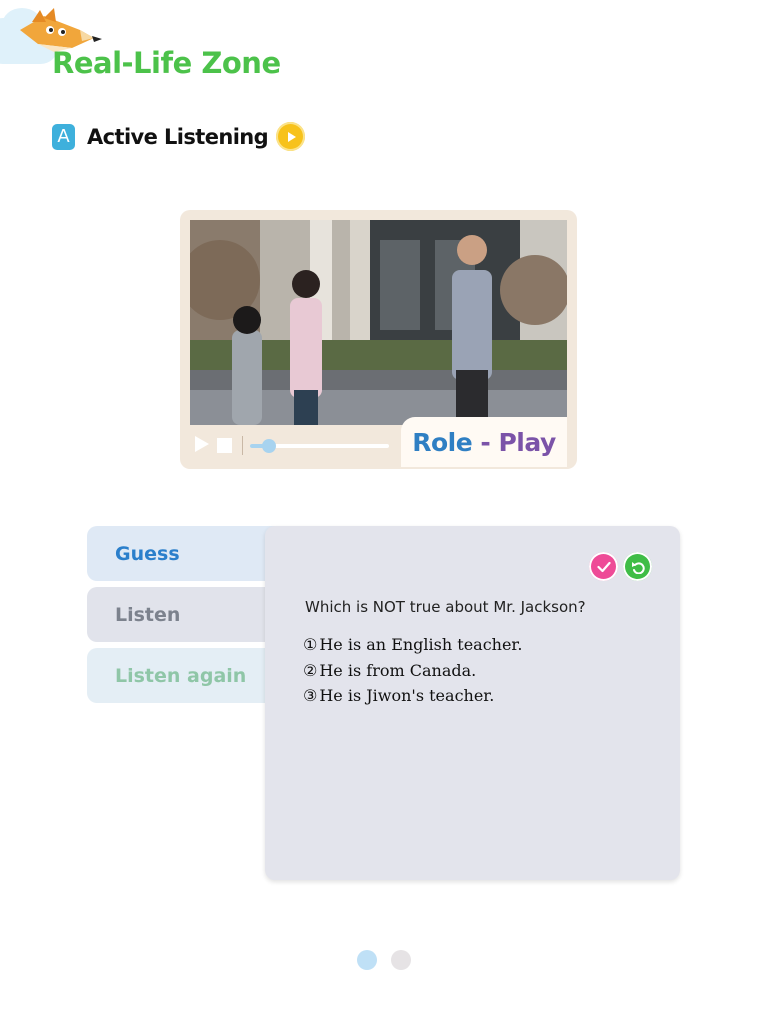 The height and width of the screenshot is (1024, 768). I want to click on zone-title: Real-Life Zone, so click(166, 63).